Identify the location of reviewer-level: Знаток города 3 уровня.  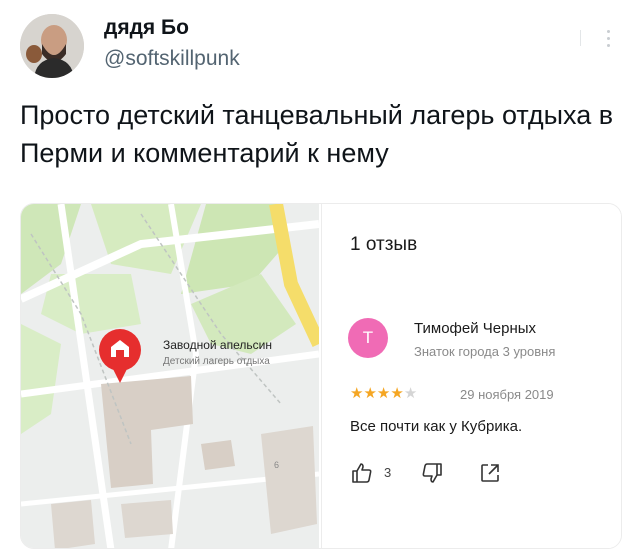
(485, 351).